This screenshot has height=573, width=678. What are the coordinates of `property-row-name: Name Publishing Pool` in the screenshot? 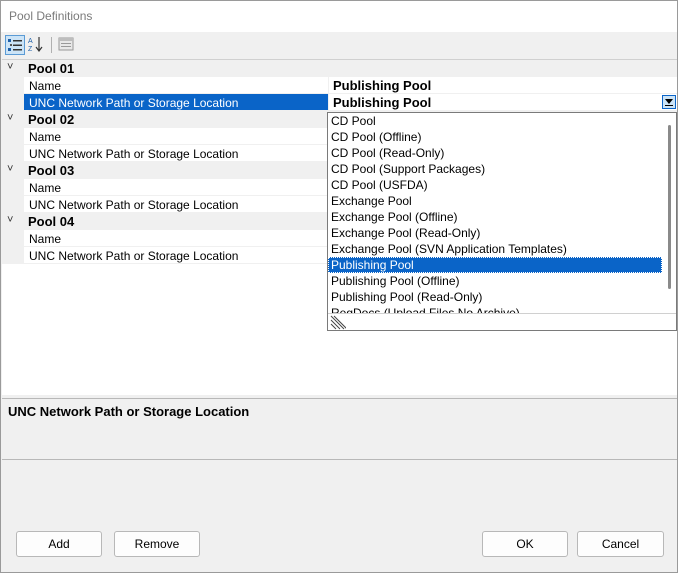 It's located at (339, 85).